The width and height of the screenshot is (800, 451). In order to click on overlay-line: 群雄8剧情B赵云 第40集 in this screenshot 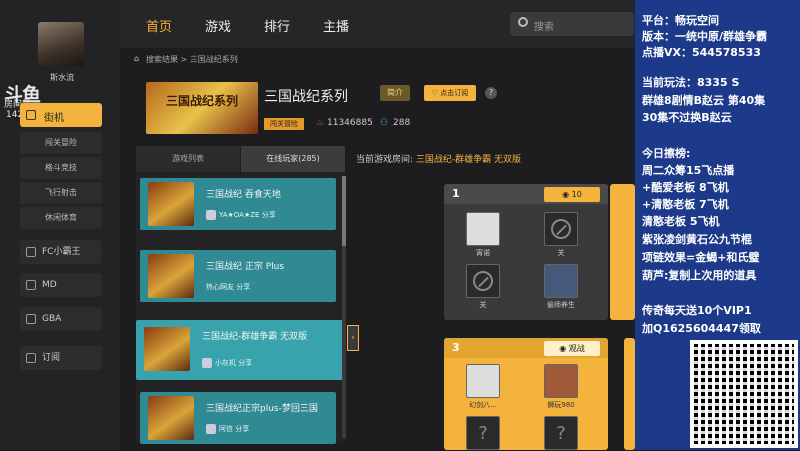, I will do `click(704, 100)`.